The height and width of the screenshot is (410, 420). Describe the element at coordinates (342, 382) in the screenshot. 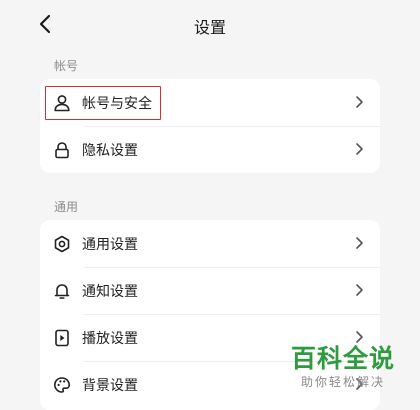

I see `watermark-sub-text: 助你轻松解决` at that location.